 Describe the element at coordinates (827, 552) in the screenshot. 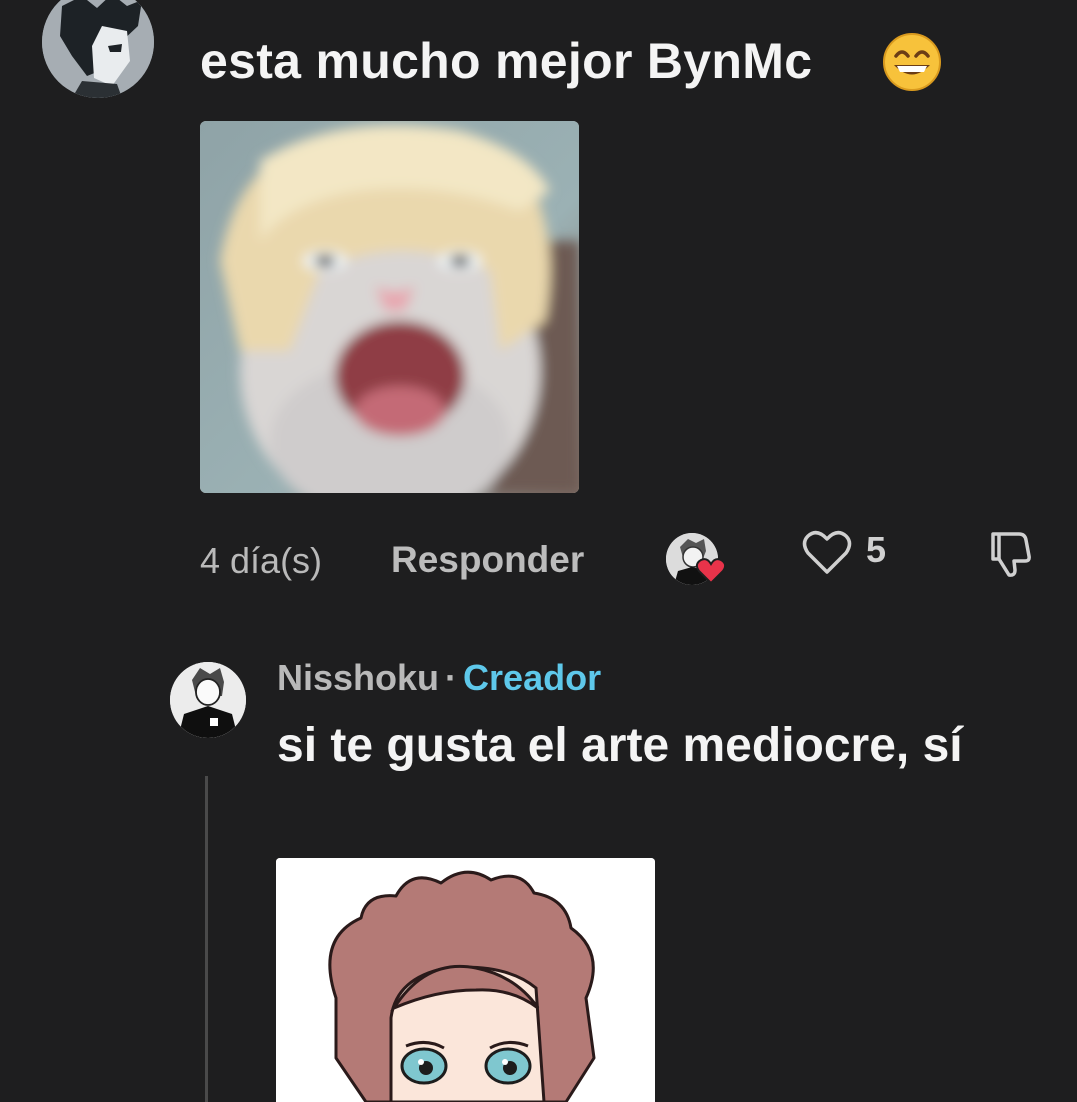

I see `heart-outline-icon` at that location.